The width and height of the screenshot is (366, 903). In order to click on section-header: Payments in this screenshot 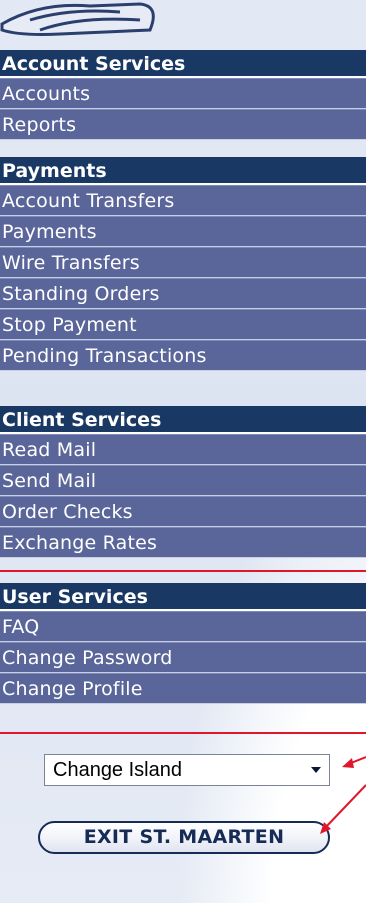, I will do `click(183, 171)`.